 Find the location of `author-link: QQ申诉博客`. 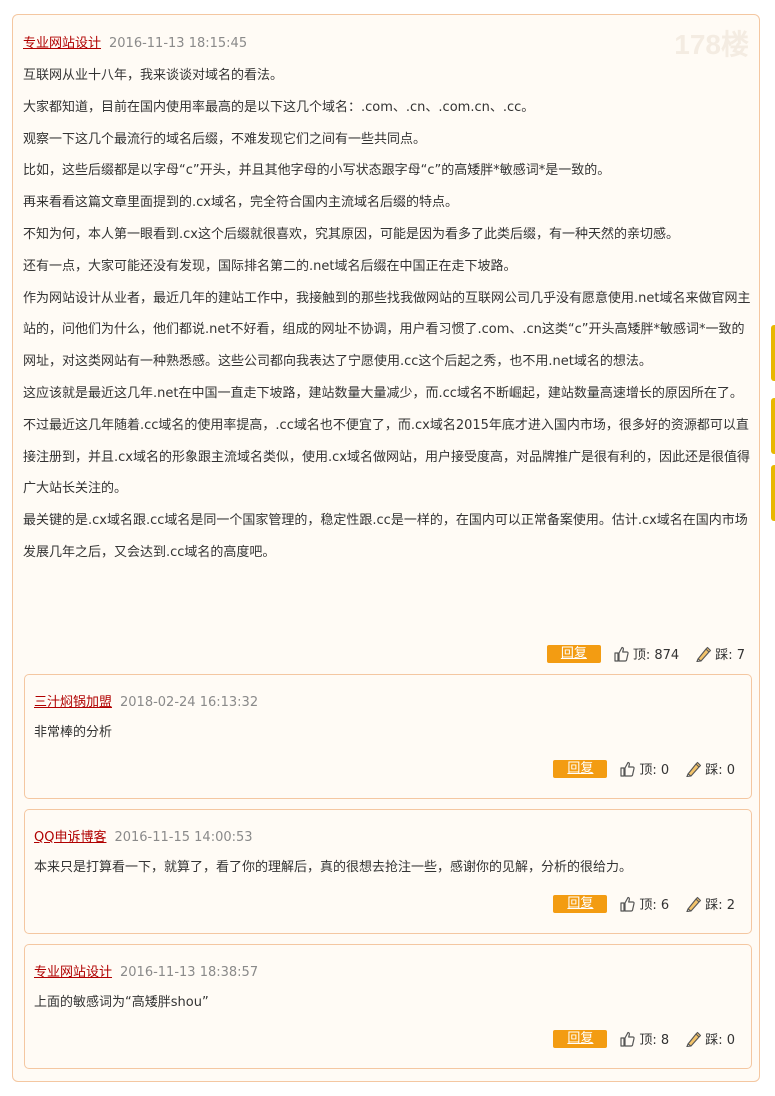

author-link: QQ申诉博客 is located at coordinates (70, 837).